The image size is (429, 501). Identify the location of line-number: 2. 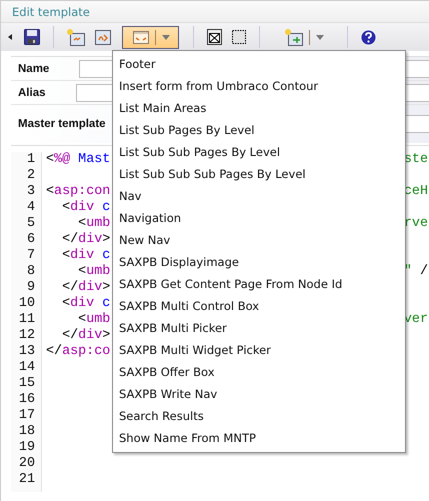
(31, 176).